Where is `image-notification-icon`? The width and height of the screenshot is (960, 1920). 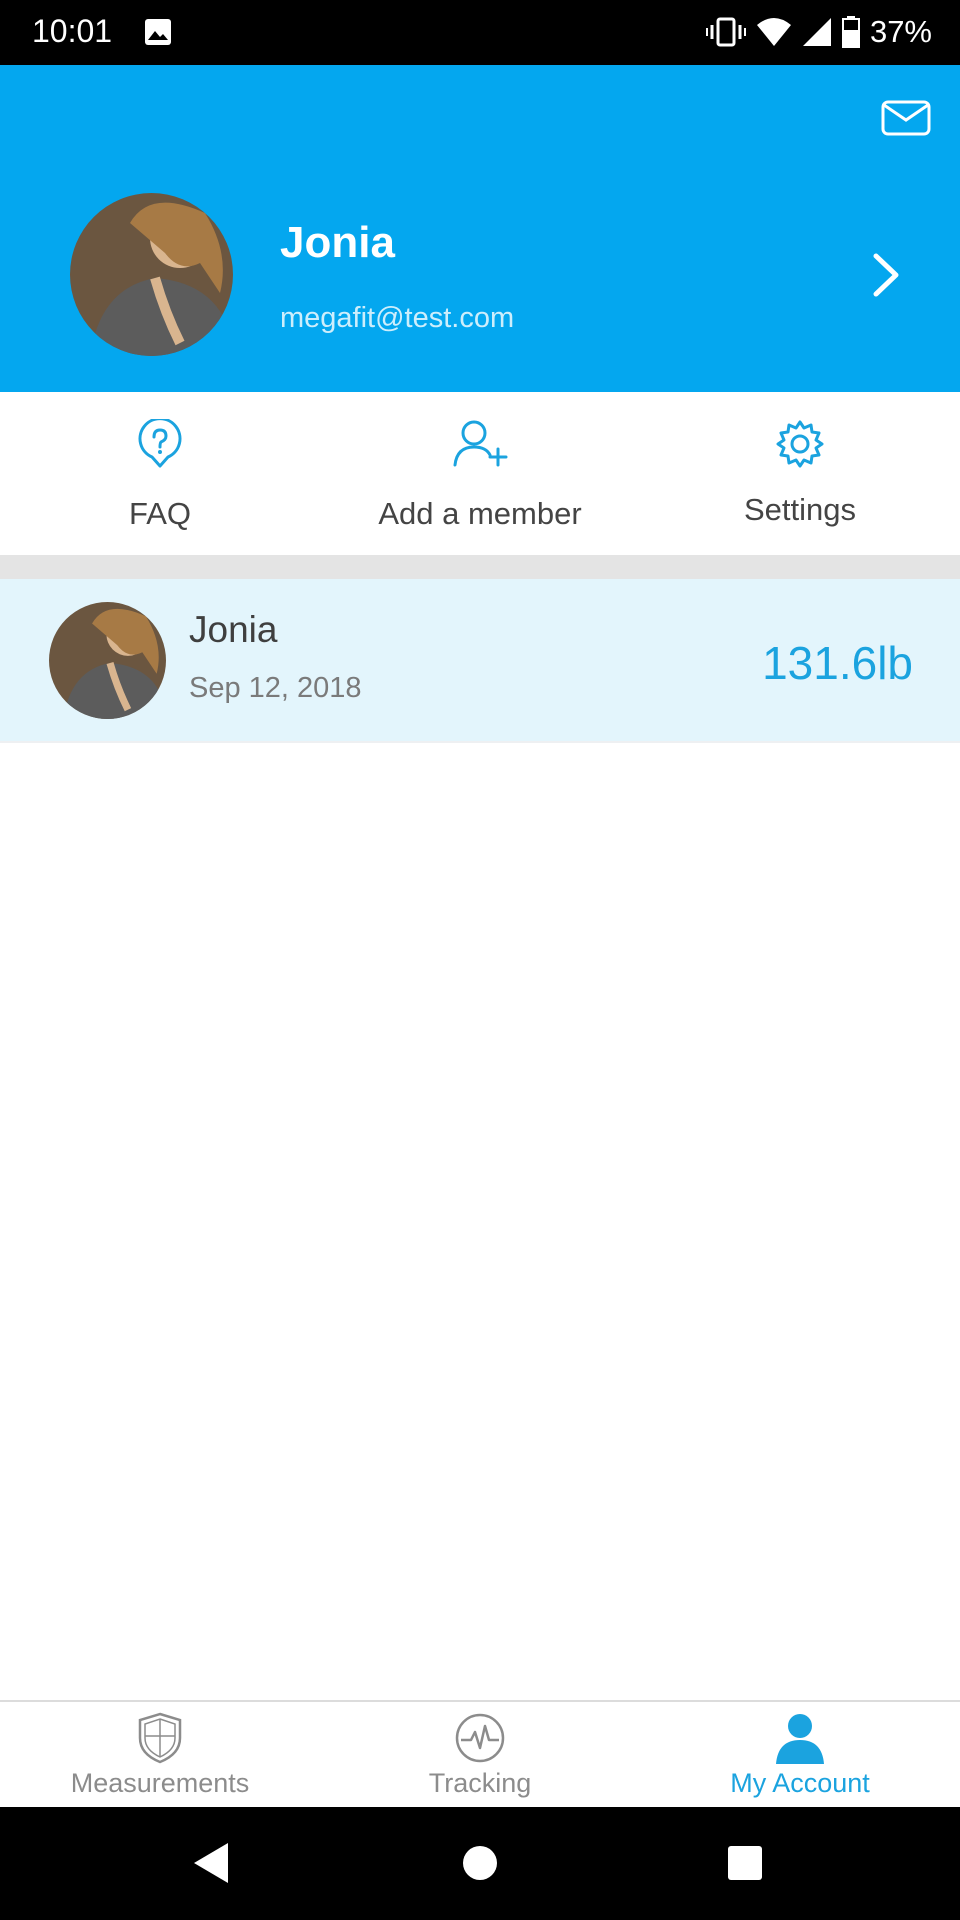
image-notification-icon is located at coordinates (158, 32).